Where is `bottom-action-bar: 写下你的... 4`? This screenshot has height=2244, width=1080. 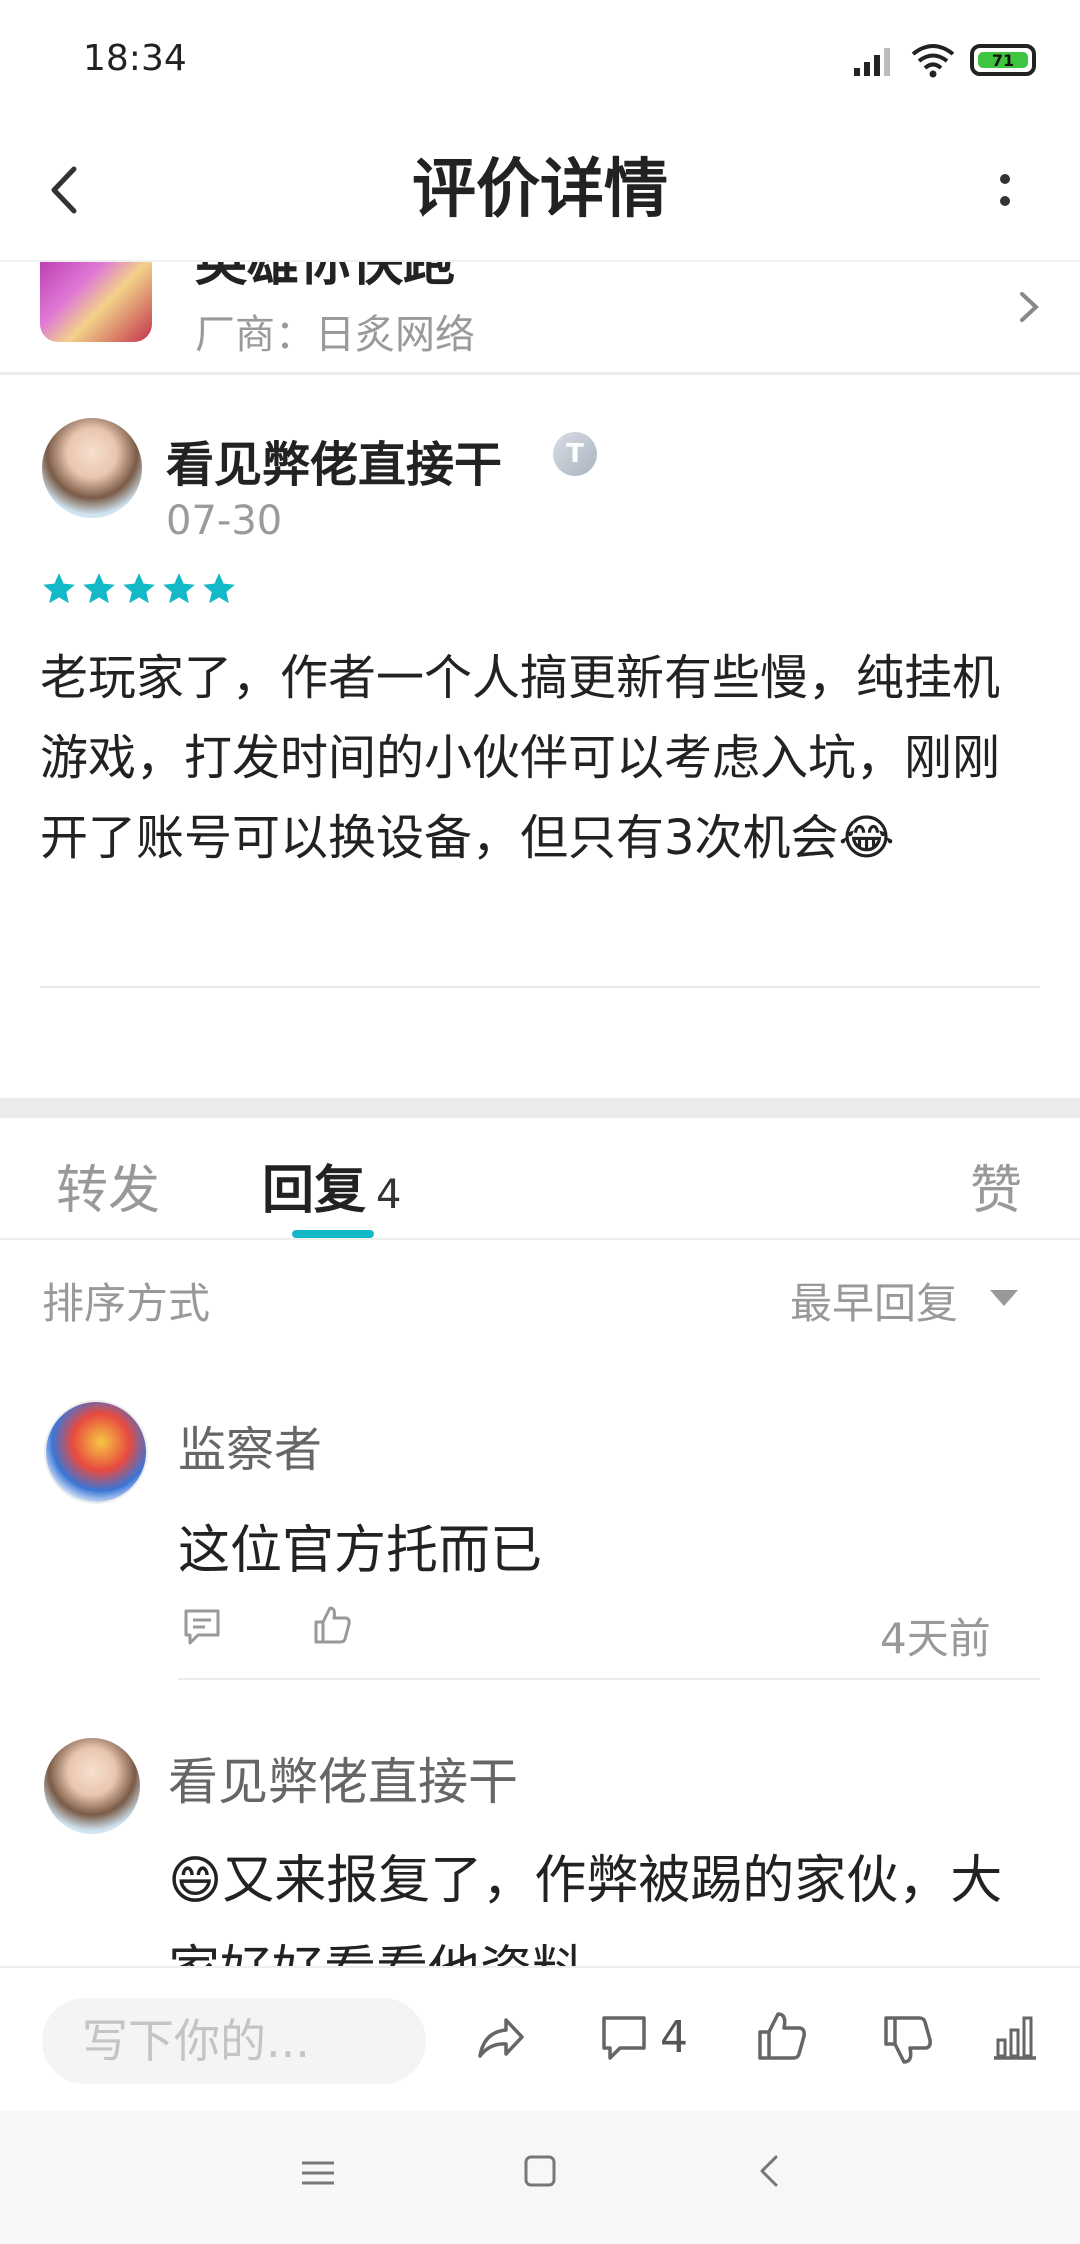 bottom-action-bar: 写下你的... 4 is located at coordinates (540, 2039).